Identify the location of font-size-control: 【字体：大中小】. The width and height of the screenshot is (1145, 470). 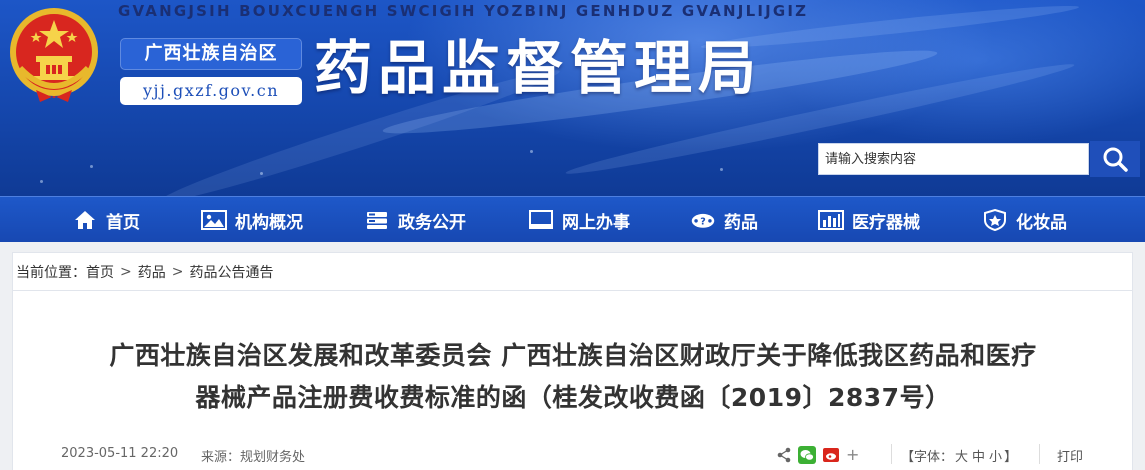
(959, 455).